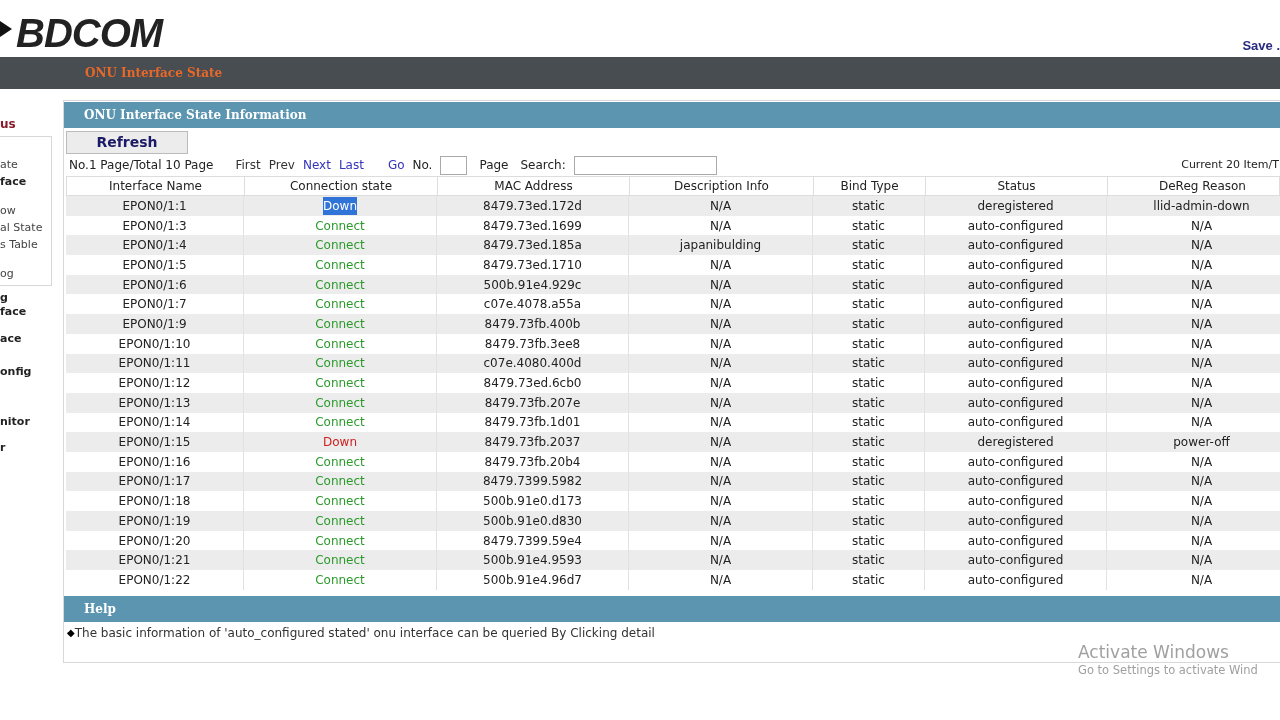 The height and width of the screenshot is (720, 1280). I want to click on table-cell-text: EPON0/1:22, so click(154, 580).